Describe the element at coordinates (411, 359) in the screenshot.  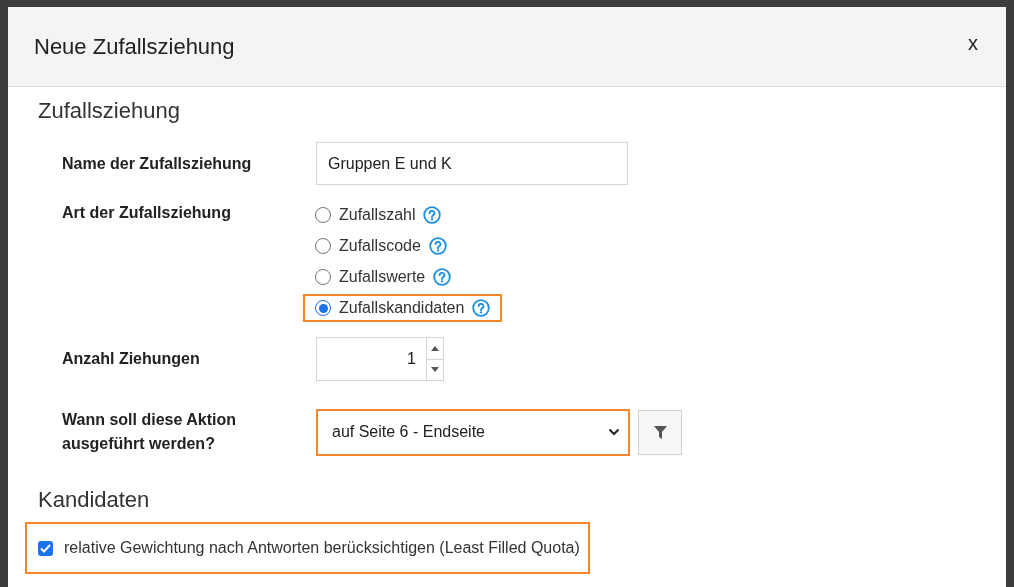
I see `number-value: 1` at that location.